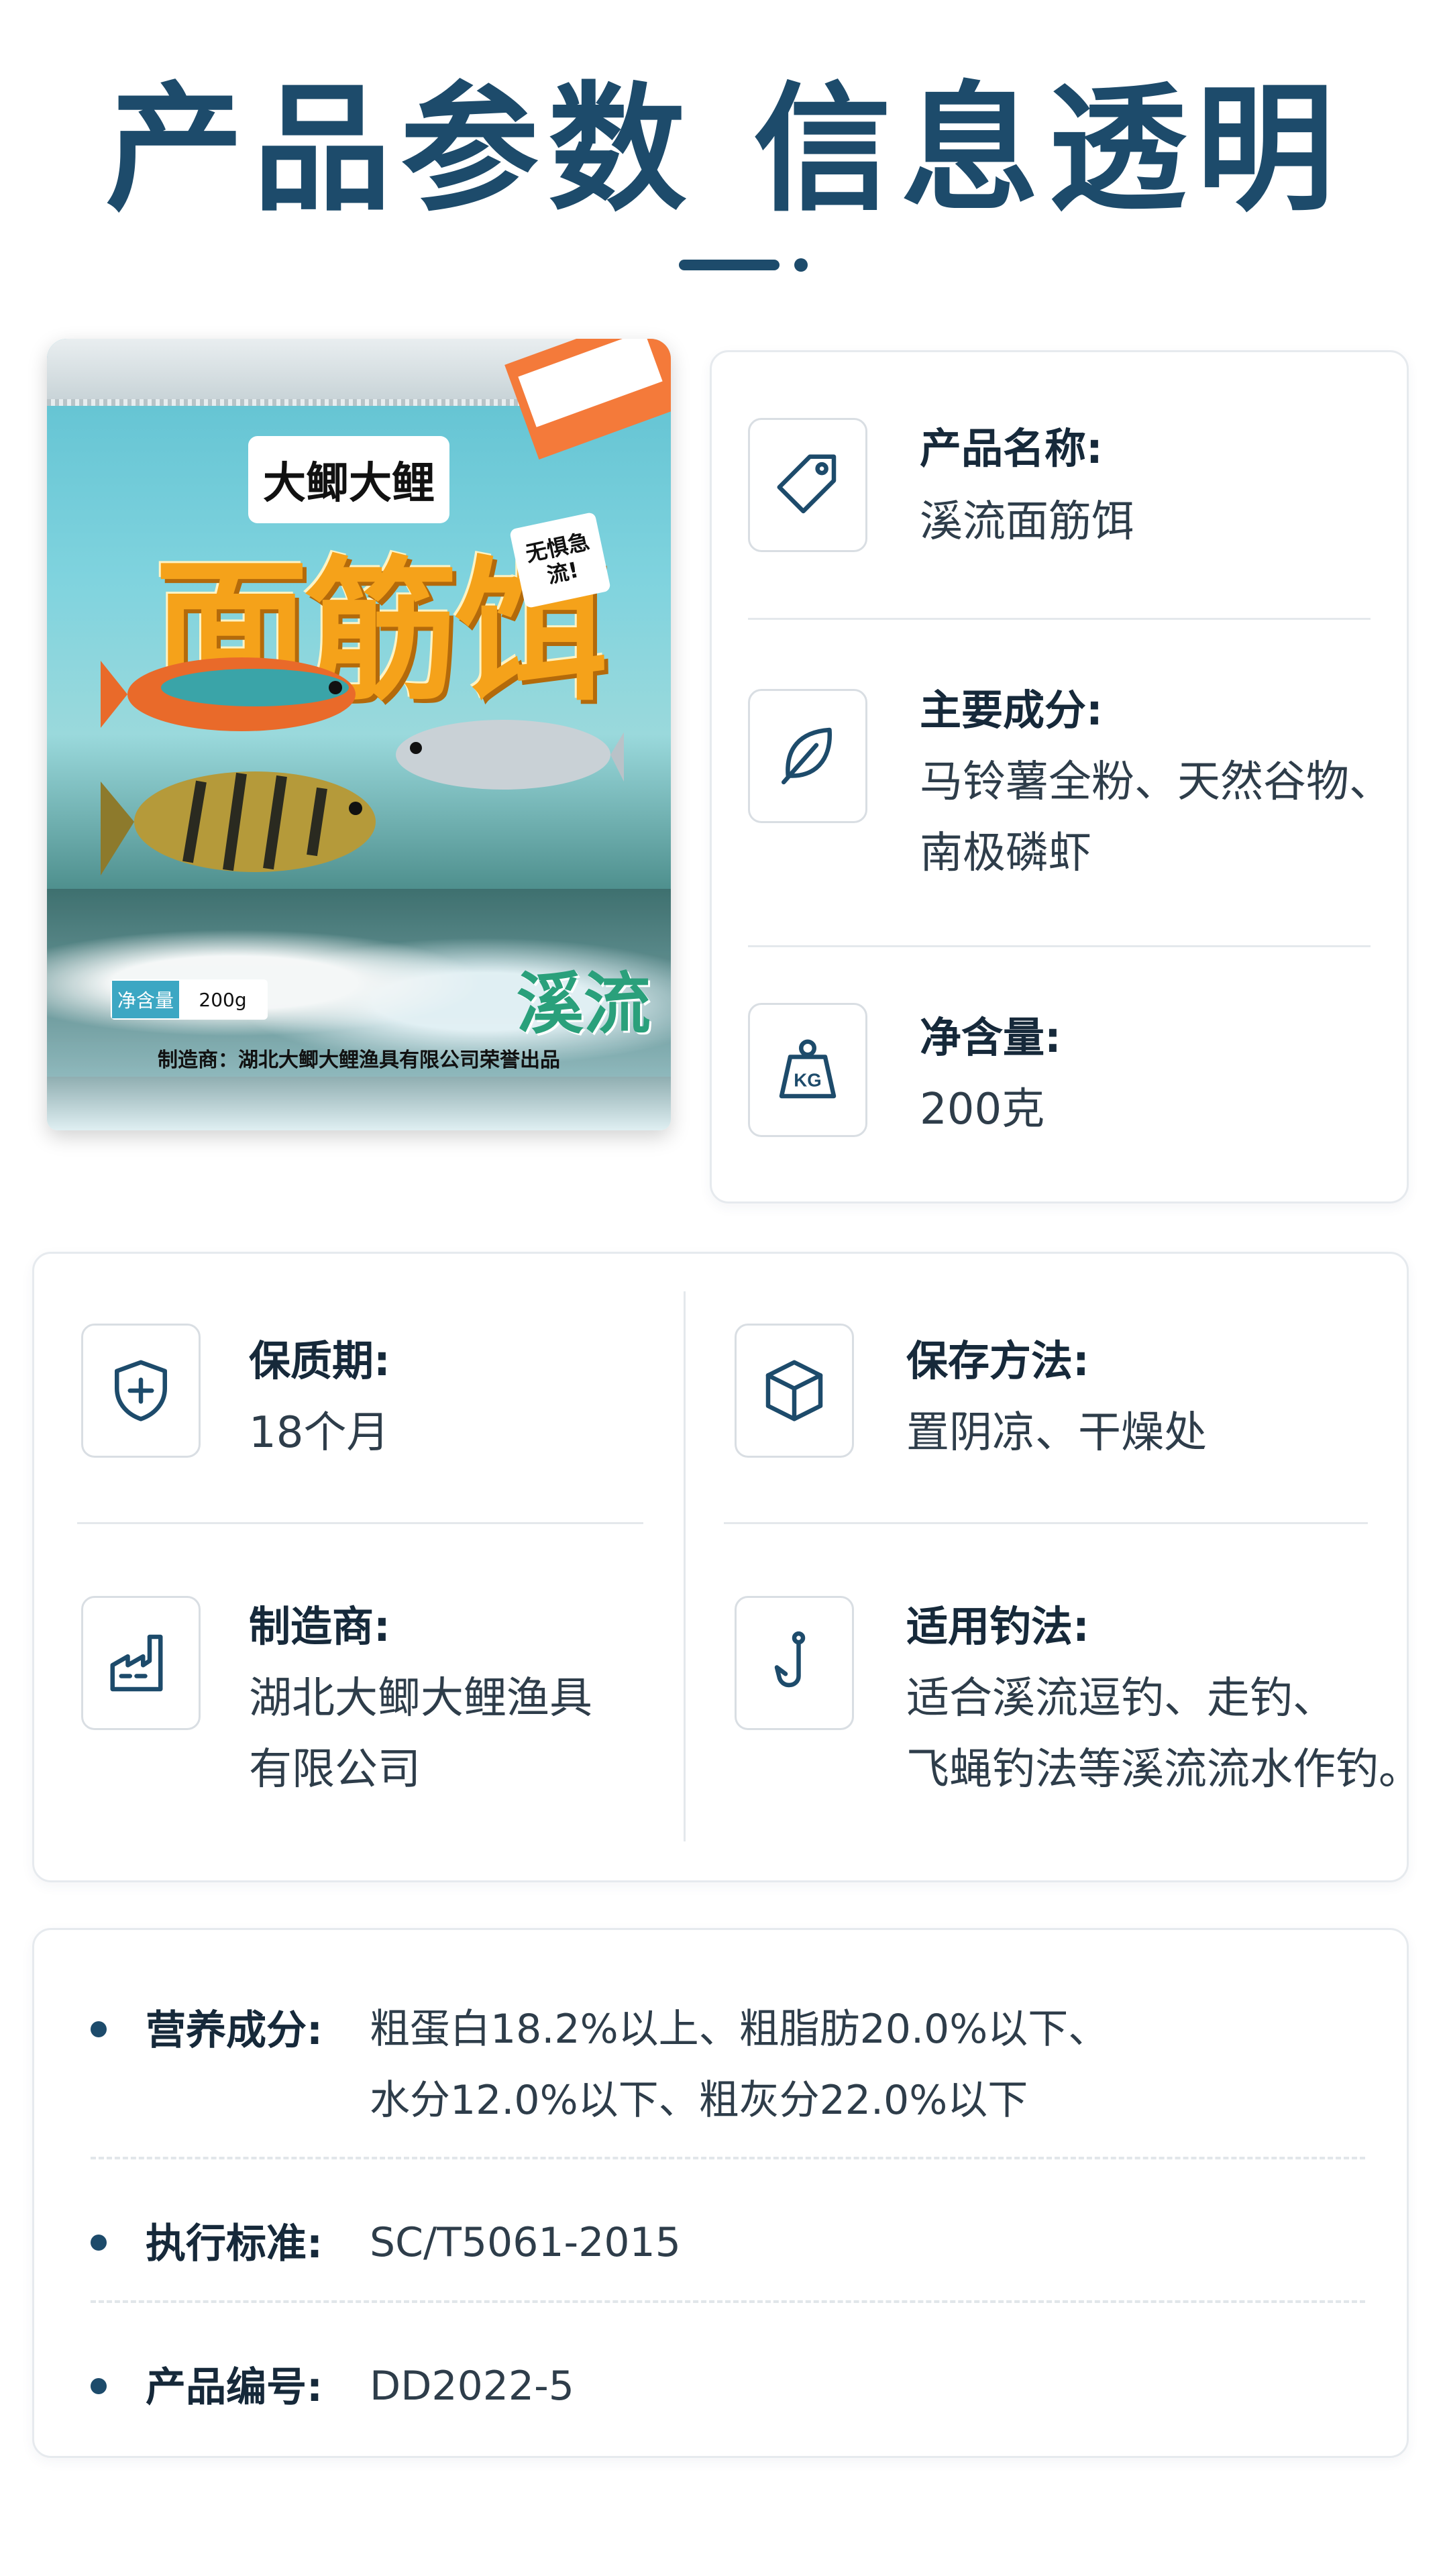  I want to click on product-code-value: DD2022-5, so click(472, 2386).